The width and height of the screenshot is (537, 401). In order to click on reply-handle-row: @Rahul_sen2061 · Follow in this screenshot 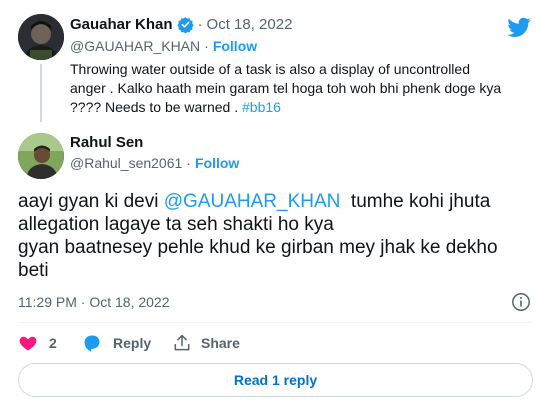, I will do `click(154, 163)`.